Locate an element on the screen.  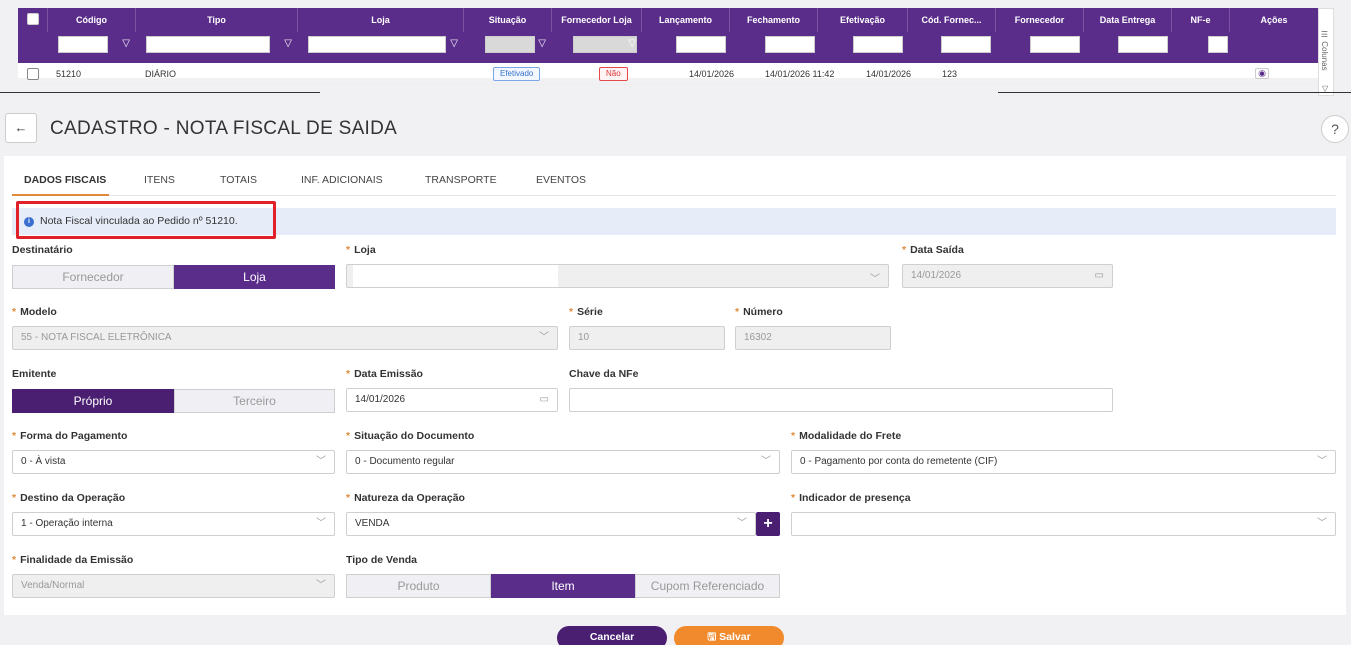
row-cod-fornec: 123 is located at coordinates (950, 74).